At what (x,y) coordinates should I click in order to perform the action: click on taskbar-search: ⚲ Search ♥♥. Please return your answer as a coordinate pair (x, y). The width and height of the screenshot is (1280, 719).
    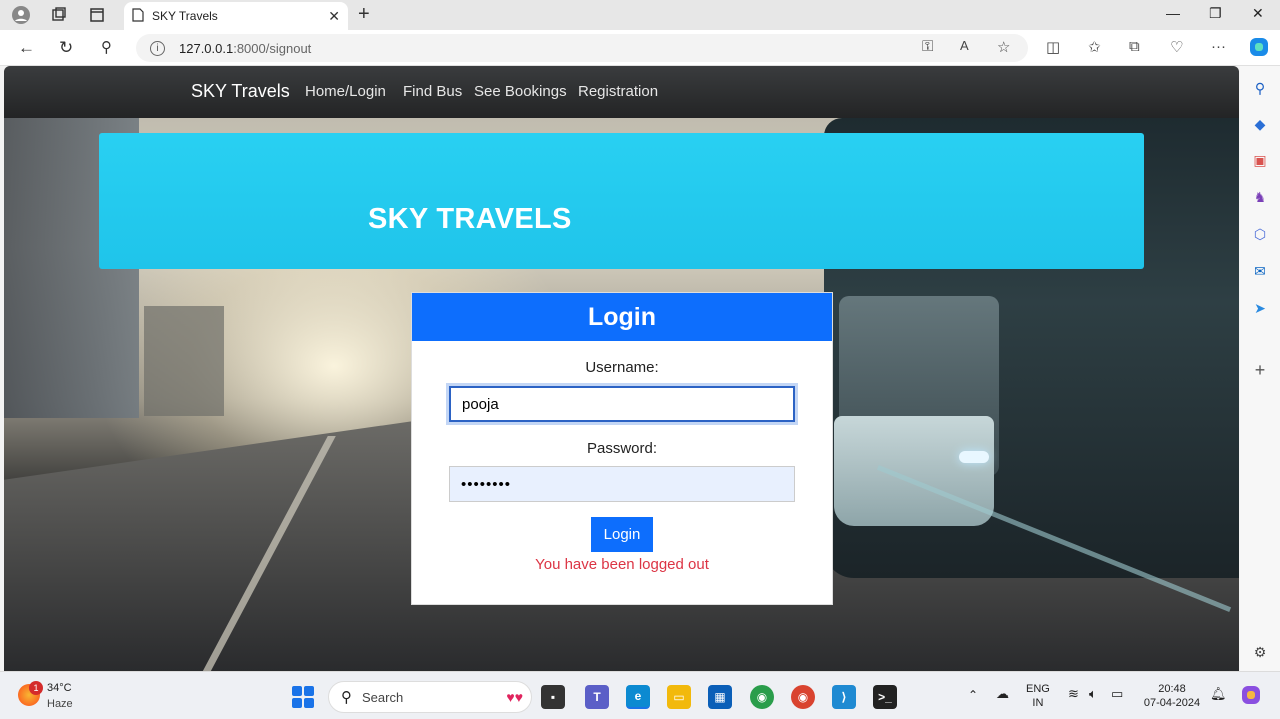
    Looking at the image, I should click on (430, 697).